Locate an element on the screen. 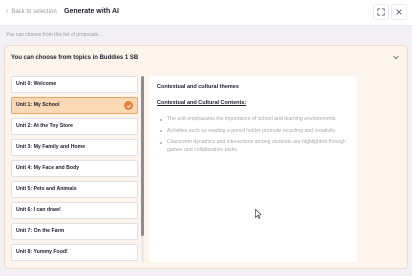  top-bar: ‹ Back to selection Generate with AI is located at coordinates (206, 13).